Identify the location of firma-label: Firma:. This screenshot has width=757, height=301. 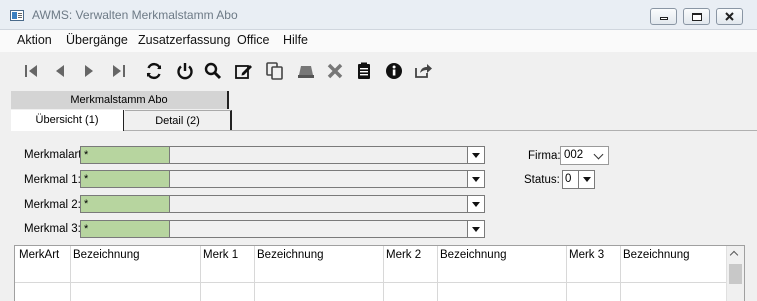
(544, 156).